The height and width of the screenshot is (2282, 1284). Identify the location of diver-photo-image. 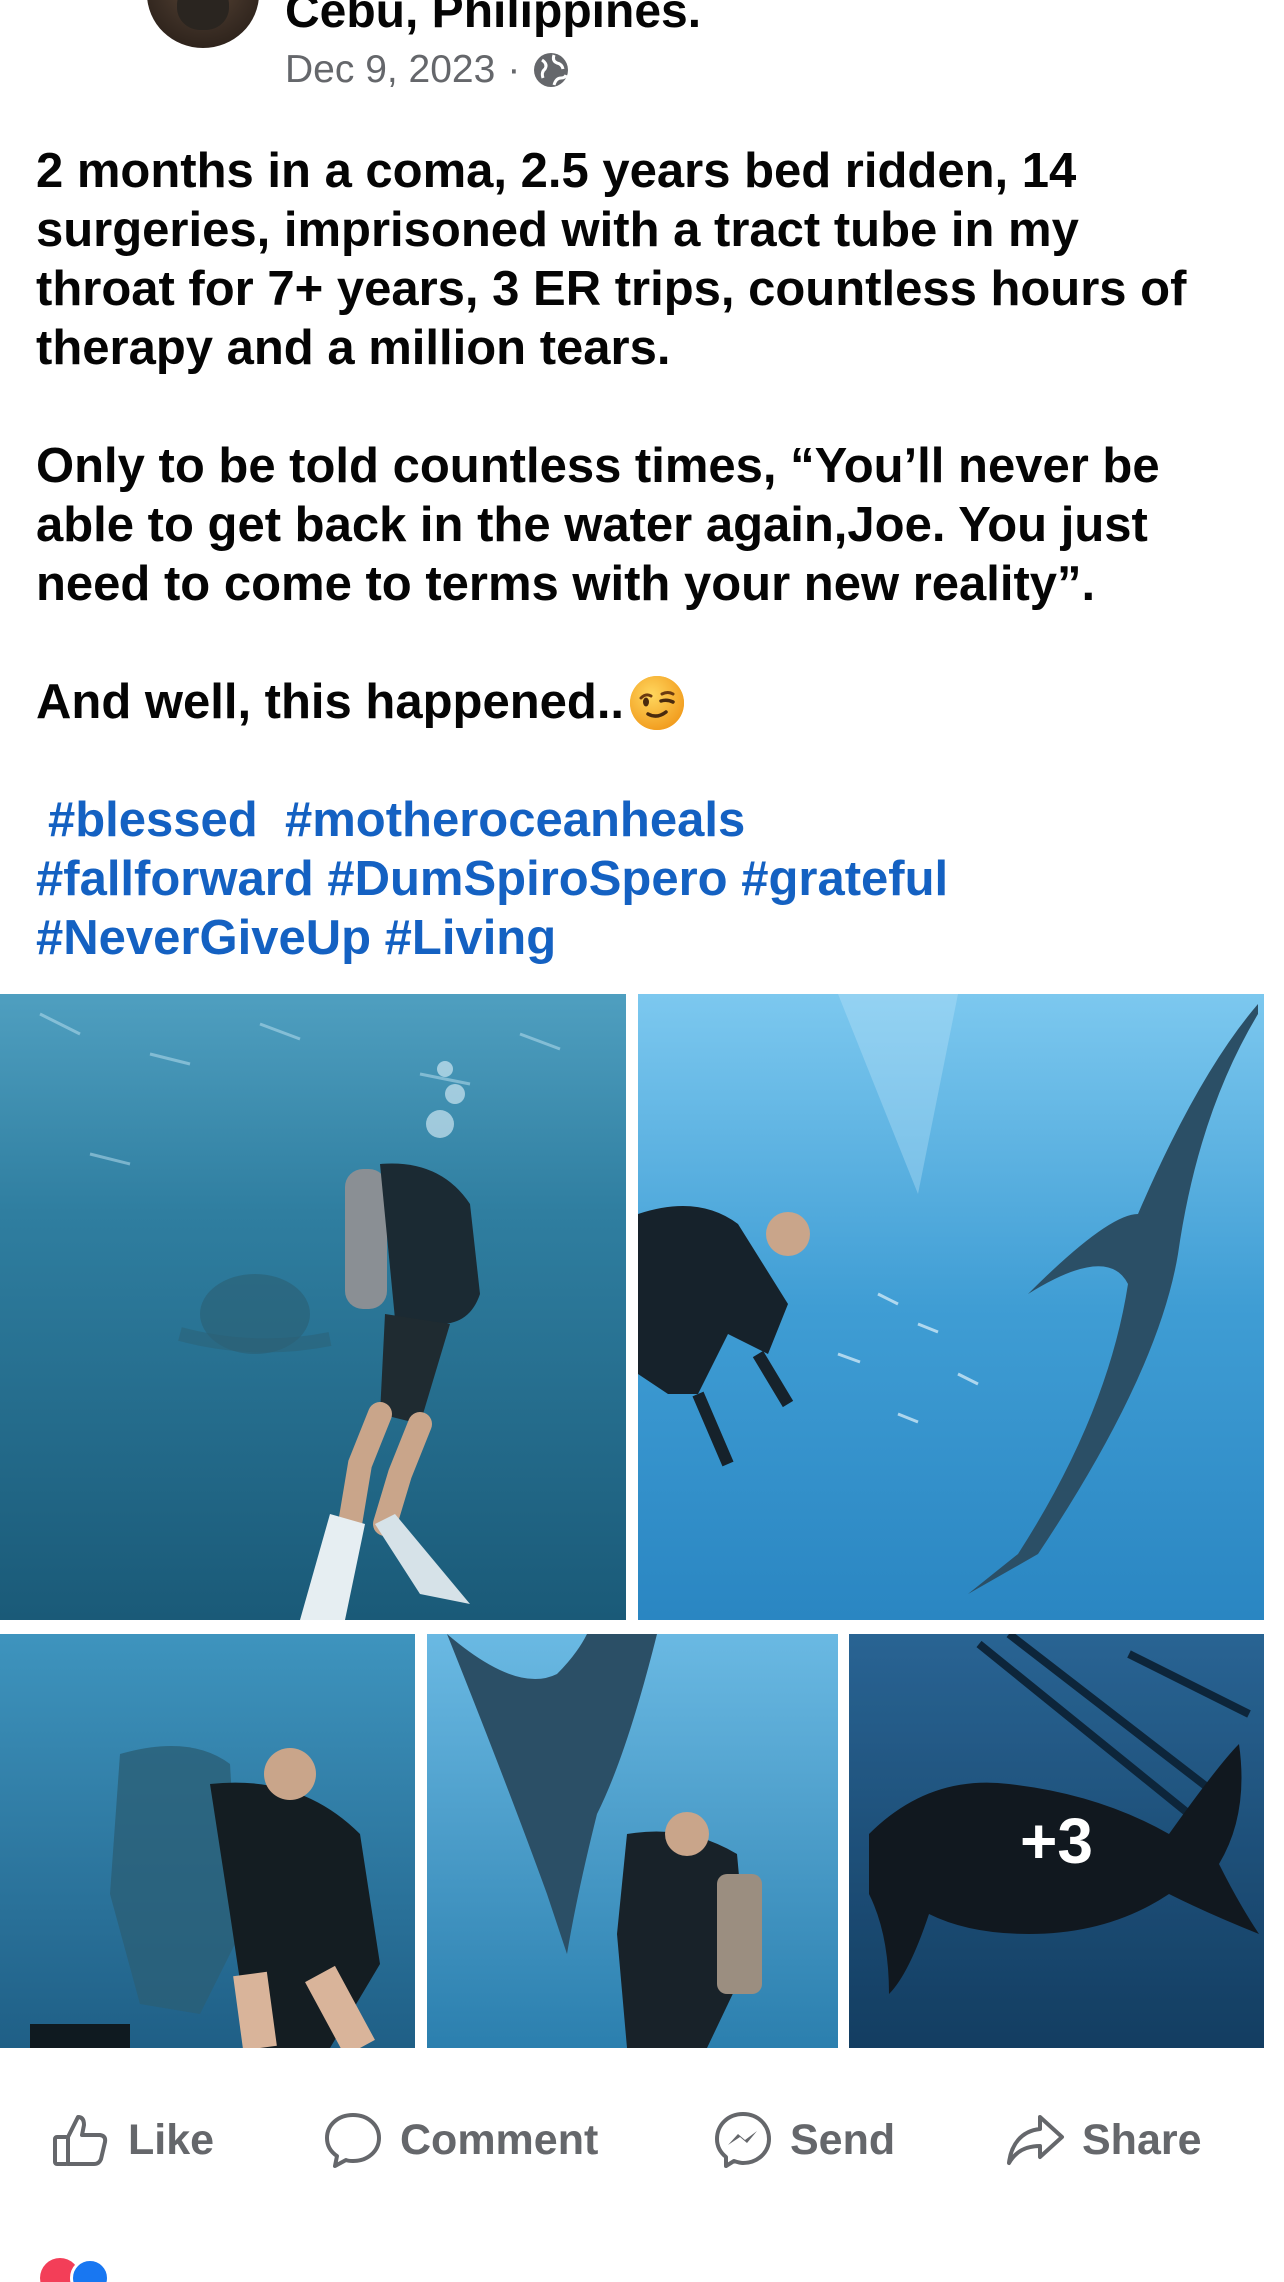
(313, 1307).